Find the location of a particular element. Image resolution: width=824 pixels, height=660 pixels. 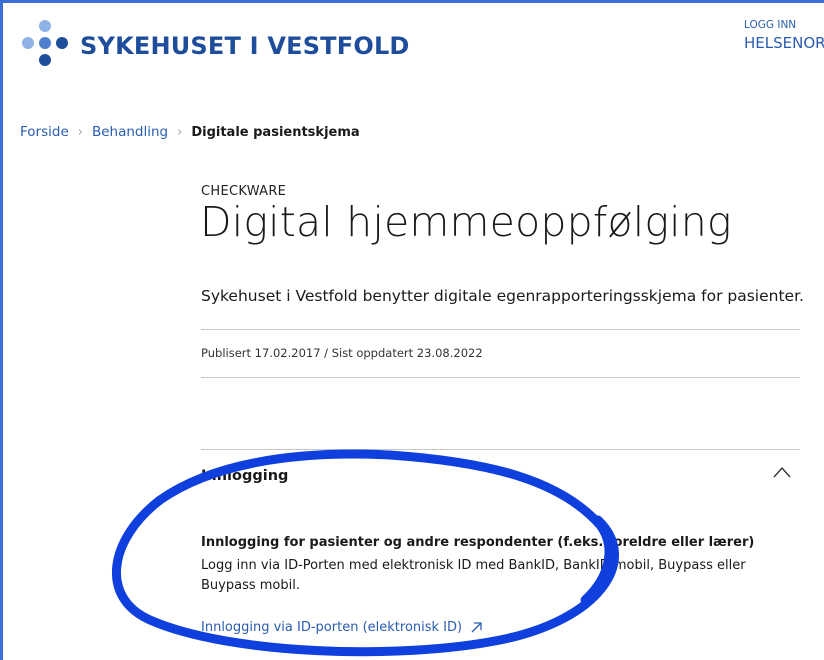

helsenorge-link: HELSENOR is located at coordinates (784, 43).